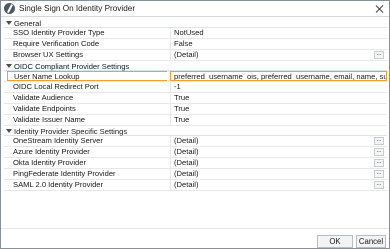 This screenshot has width=390, height=249. I want to click on property-row: Validate Endpoints True, so click(195, 109).